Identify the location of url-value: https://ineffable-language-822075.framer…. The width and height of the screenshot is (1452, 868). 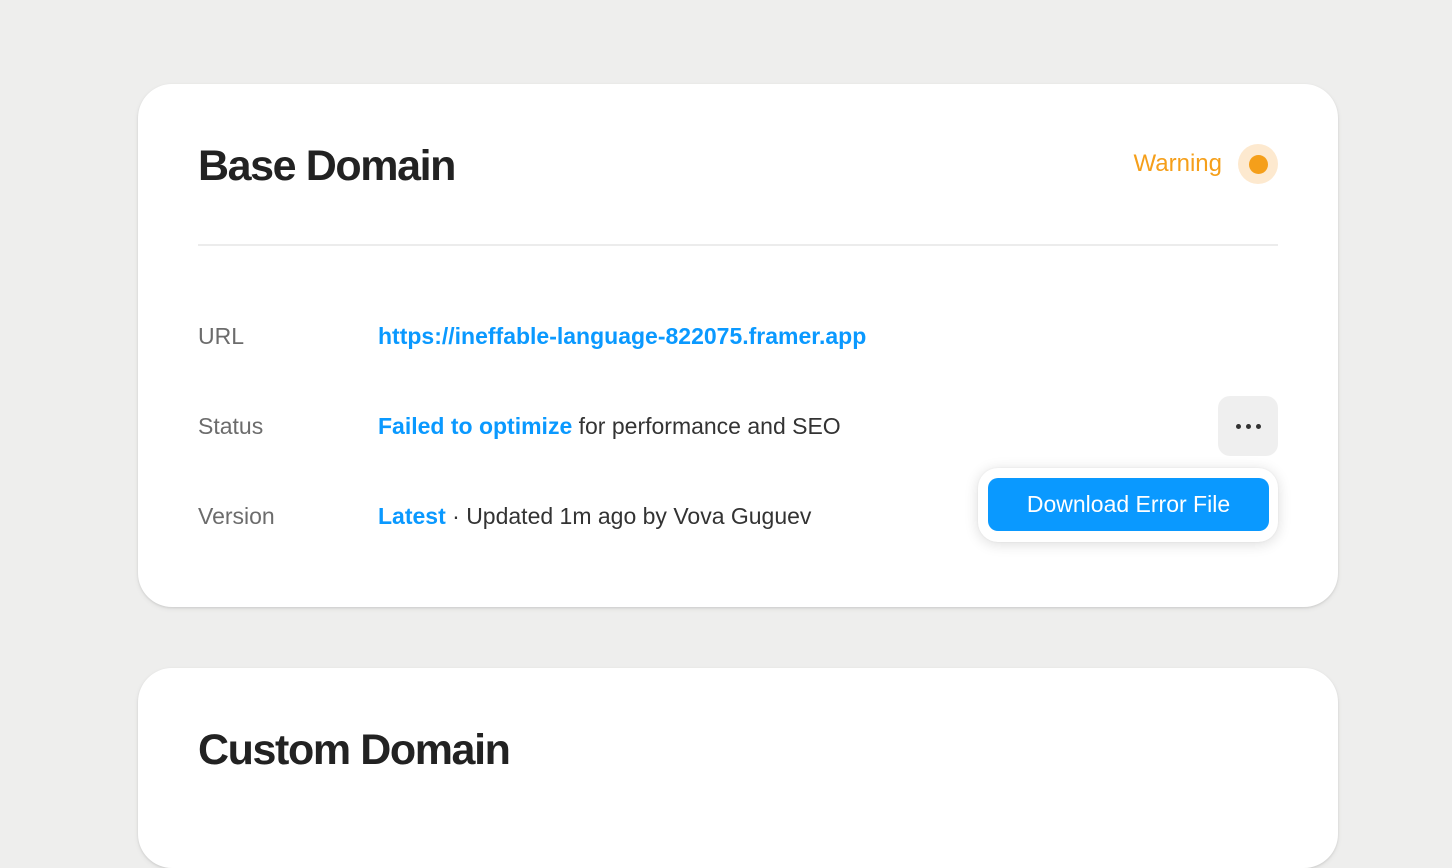
(622, 336).